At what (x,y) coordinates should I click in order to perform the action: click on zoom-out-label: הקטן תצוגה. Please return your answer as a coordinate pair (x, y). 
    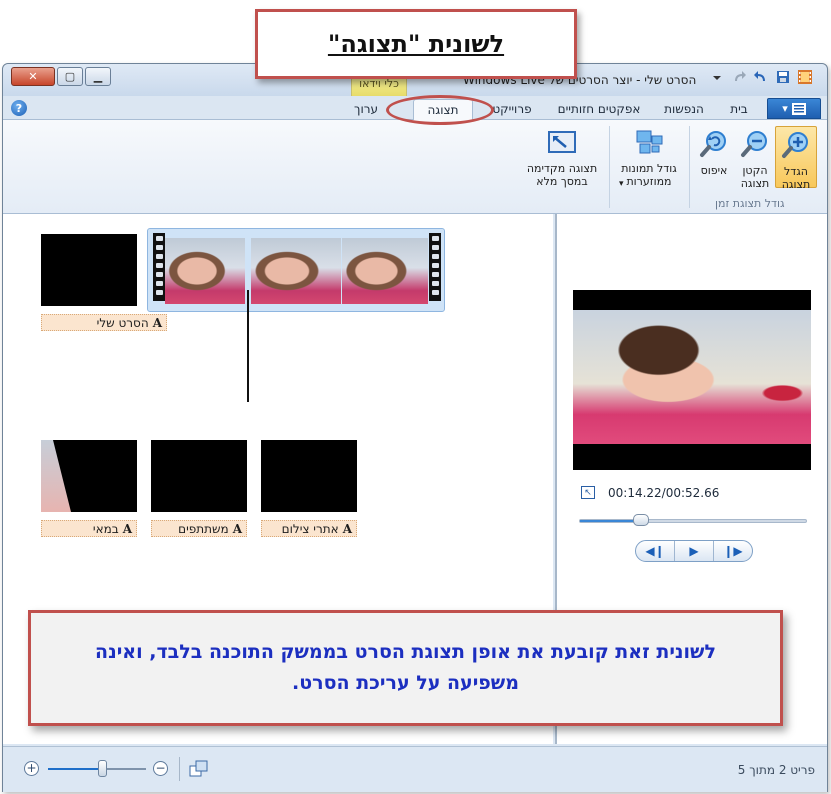
    Looking at the image, I should click on (755, 177).